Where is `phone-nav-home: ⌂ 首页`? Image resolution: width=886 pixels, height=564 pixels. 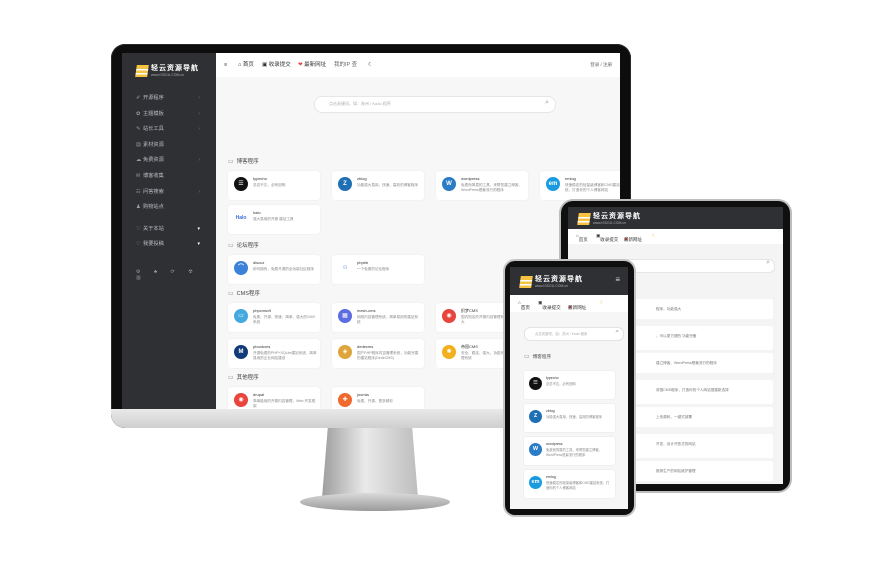 phone-nav-home: ⌂ 首页 is located at coordinates (524, 305).